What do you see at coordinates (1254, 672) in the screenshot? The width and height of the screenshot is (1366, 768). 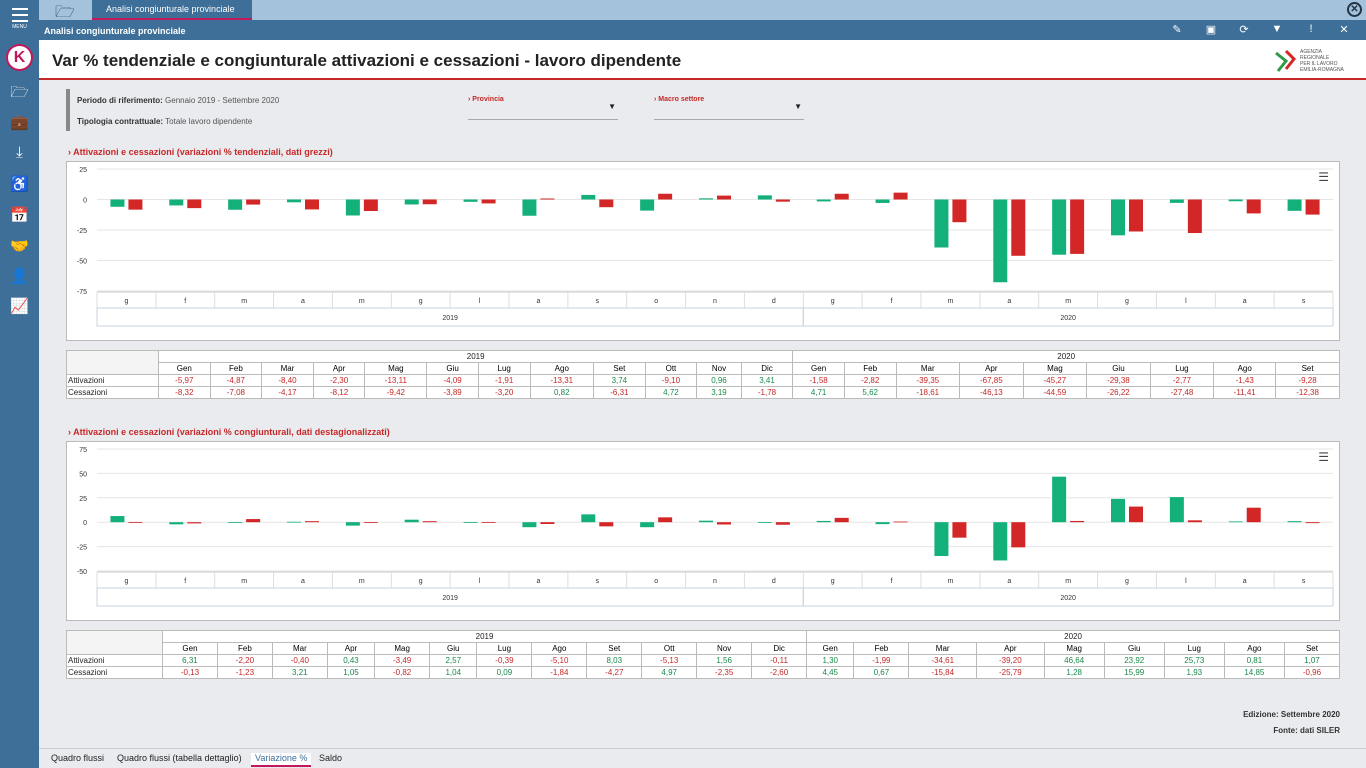 I see `table-value-cell: 14,85` at bounding box center [1254, 672].